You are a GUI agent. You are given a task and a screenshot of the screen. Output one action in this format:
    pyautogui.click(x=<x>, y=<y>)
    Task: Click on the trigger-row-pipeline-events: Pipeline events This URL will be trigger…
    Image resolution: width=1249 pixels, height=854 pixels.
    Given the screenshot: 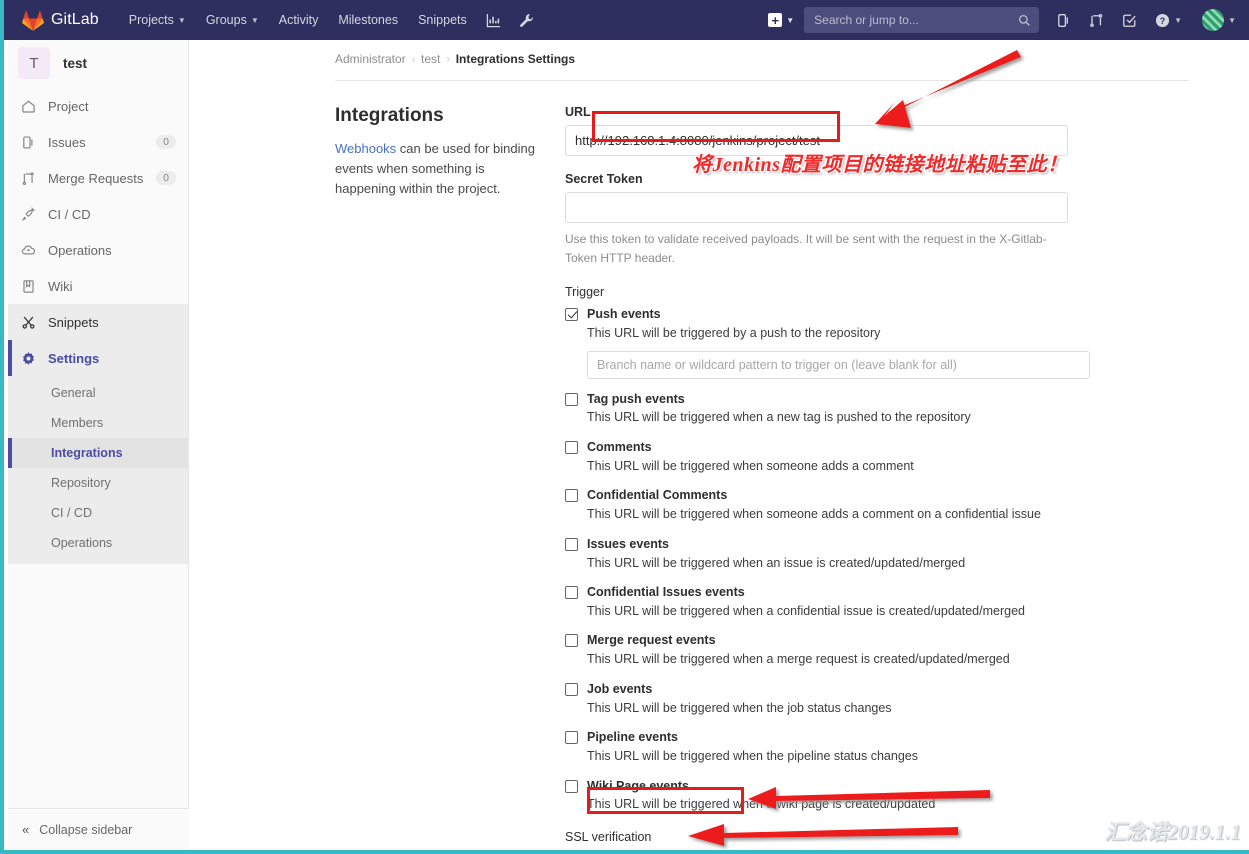 What is the action you would take?
    pyautogui.click(x=887, y=747)
    